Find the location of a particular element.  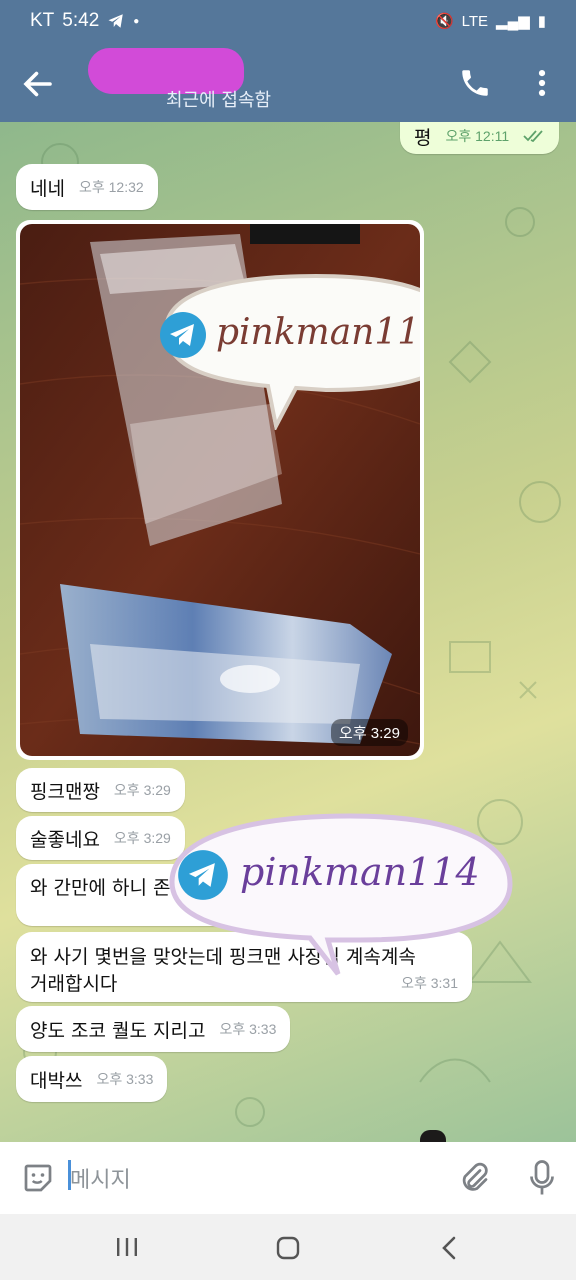

photo-timestamp: 오후 3:29 is located at coordinates (369, 732).